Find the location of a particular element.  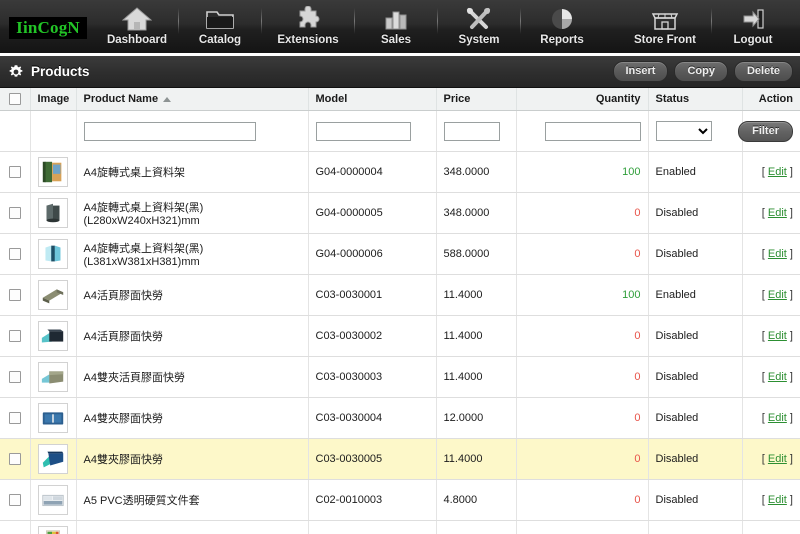

product-model-cell: C02-0010003 is located at coordinates (372, 500).